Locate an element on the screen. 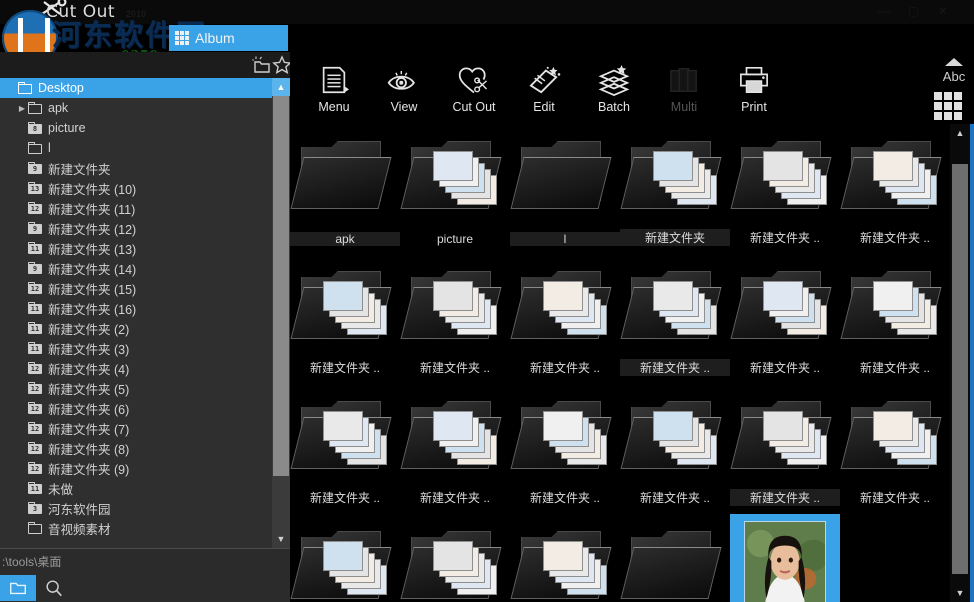 The image size is (974, 602). tree-item: 12 新建文件夹 (4) is located at coordinates (136, 368).